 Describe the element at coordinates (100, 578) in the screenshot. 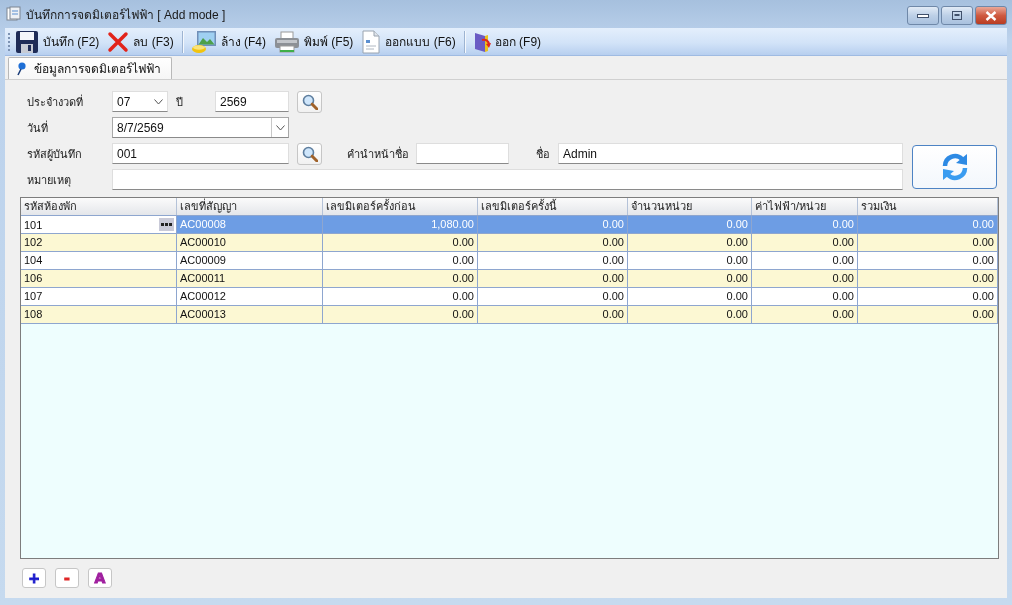

I see `grid-action-button: A` at that location.